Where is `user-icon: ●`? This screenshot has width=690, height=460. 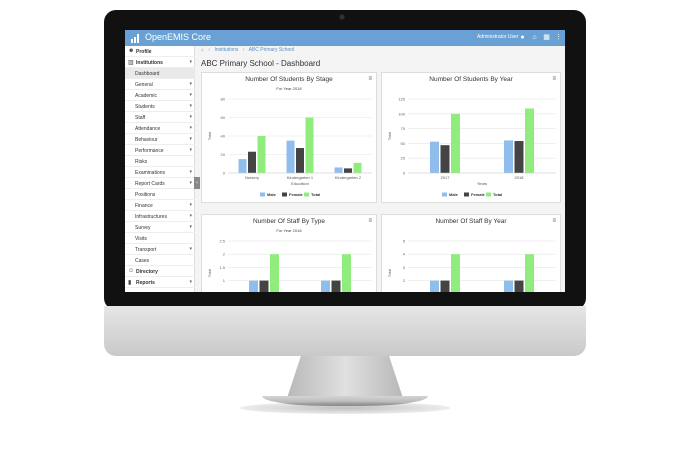 user-icon: ● is located at coordinates (522, 37).